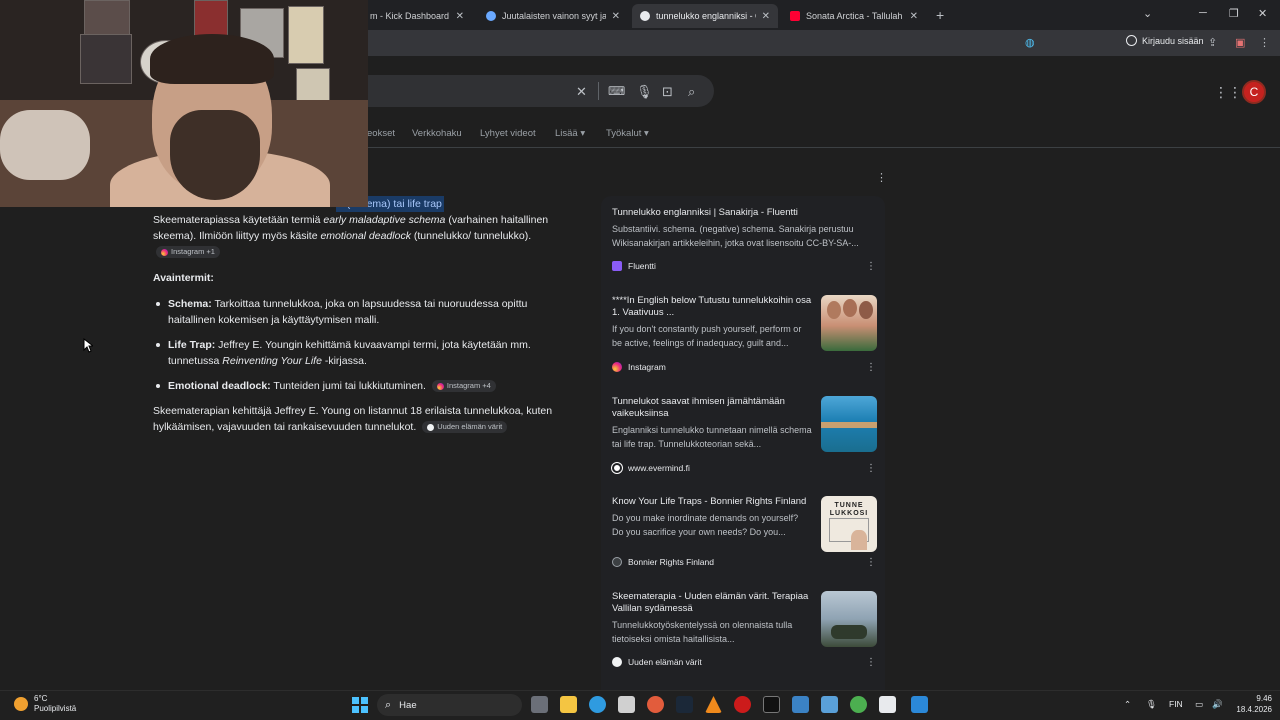  I want to click on tray-overflow-icon: ⌃, so click(1127, 704).